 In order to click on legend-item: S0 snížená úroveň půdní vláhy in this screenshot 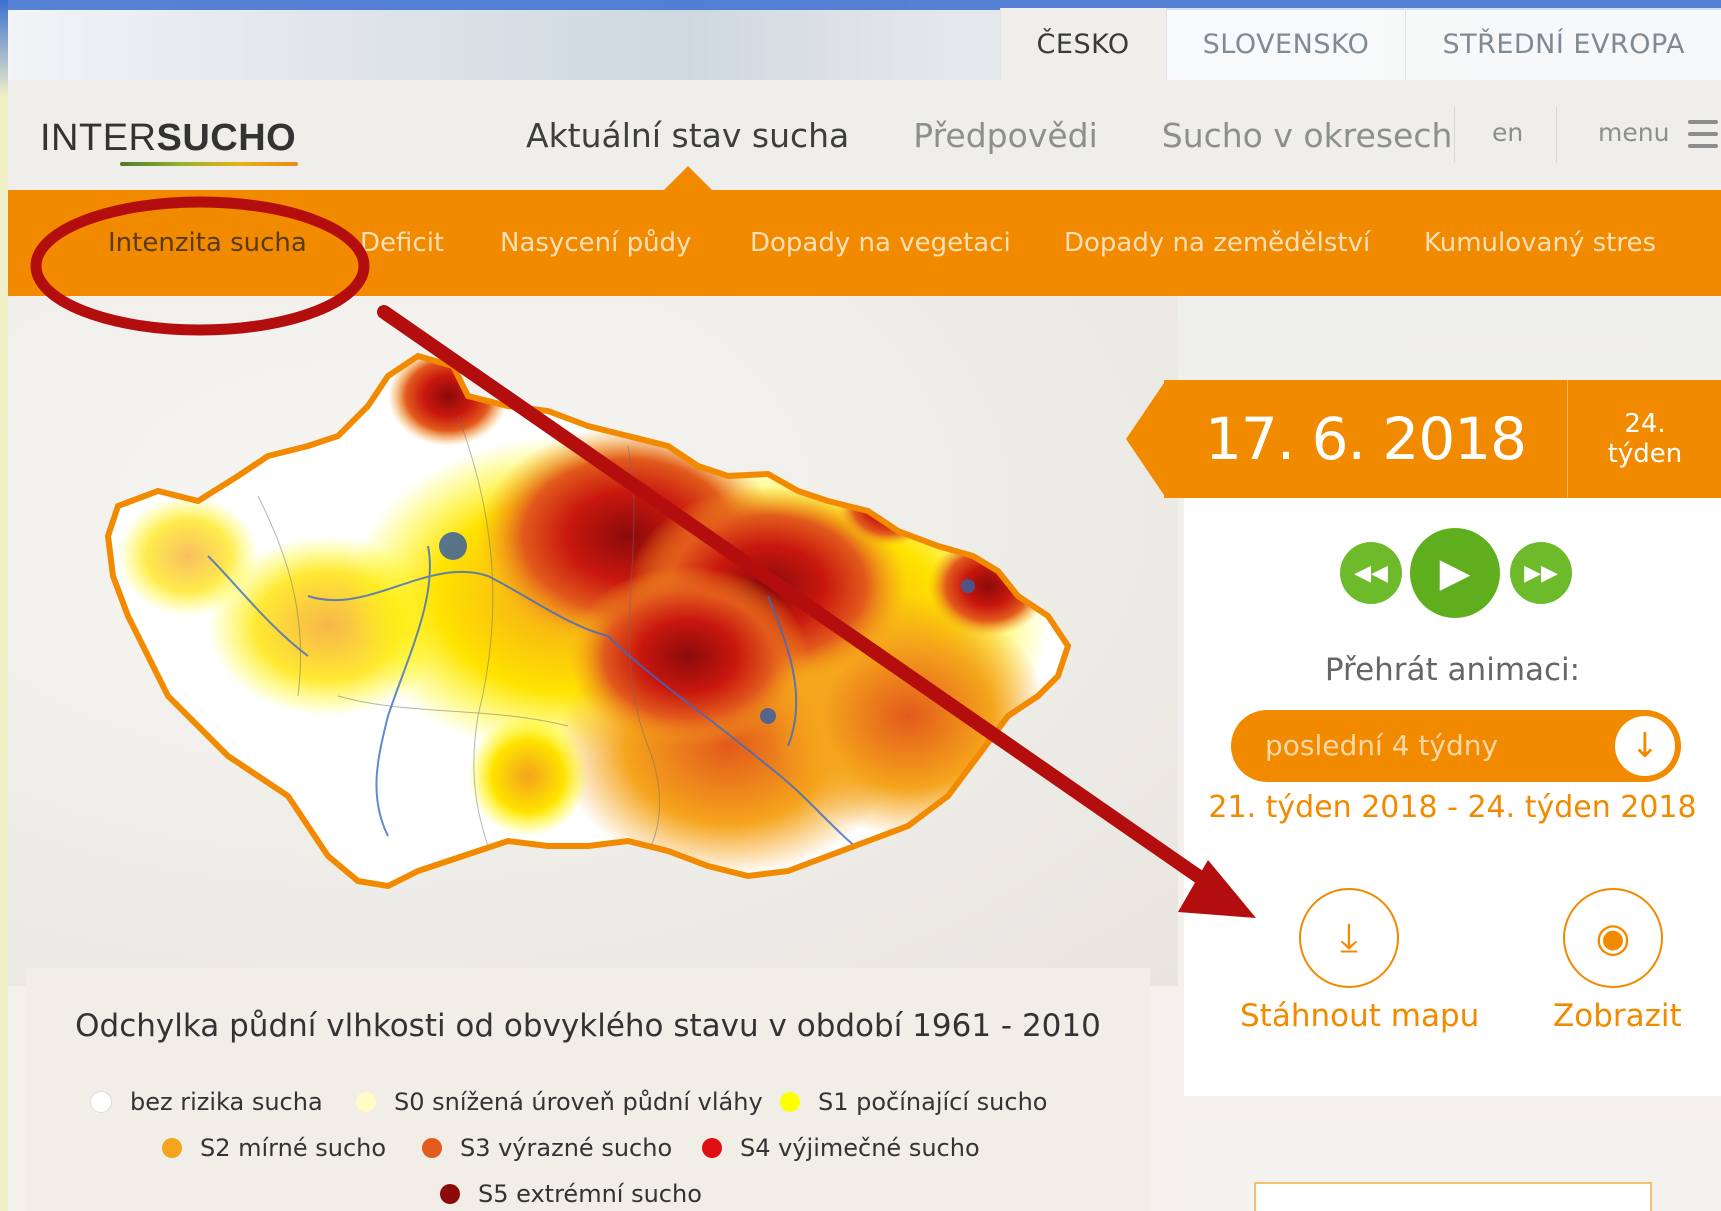, I will do `click(559, 1102)`.